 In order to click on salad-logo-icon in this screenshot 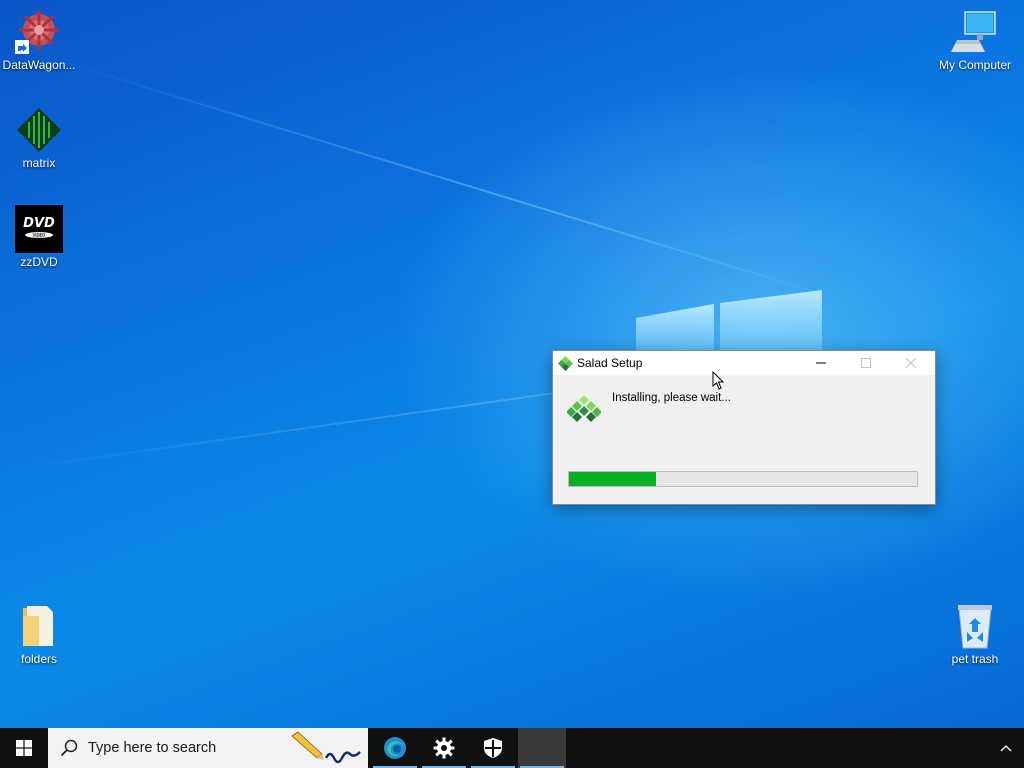, I will do `click(584, 412)`.